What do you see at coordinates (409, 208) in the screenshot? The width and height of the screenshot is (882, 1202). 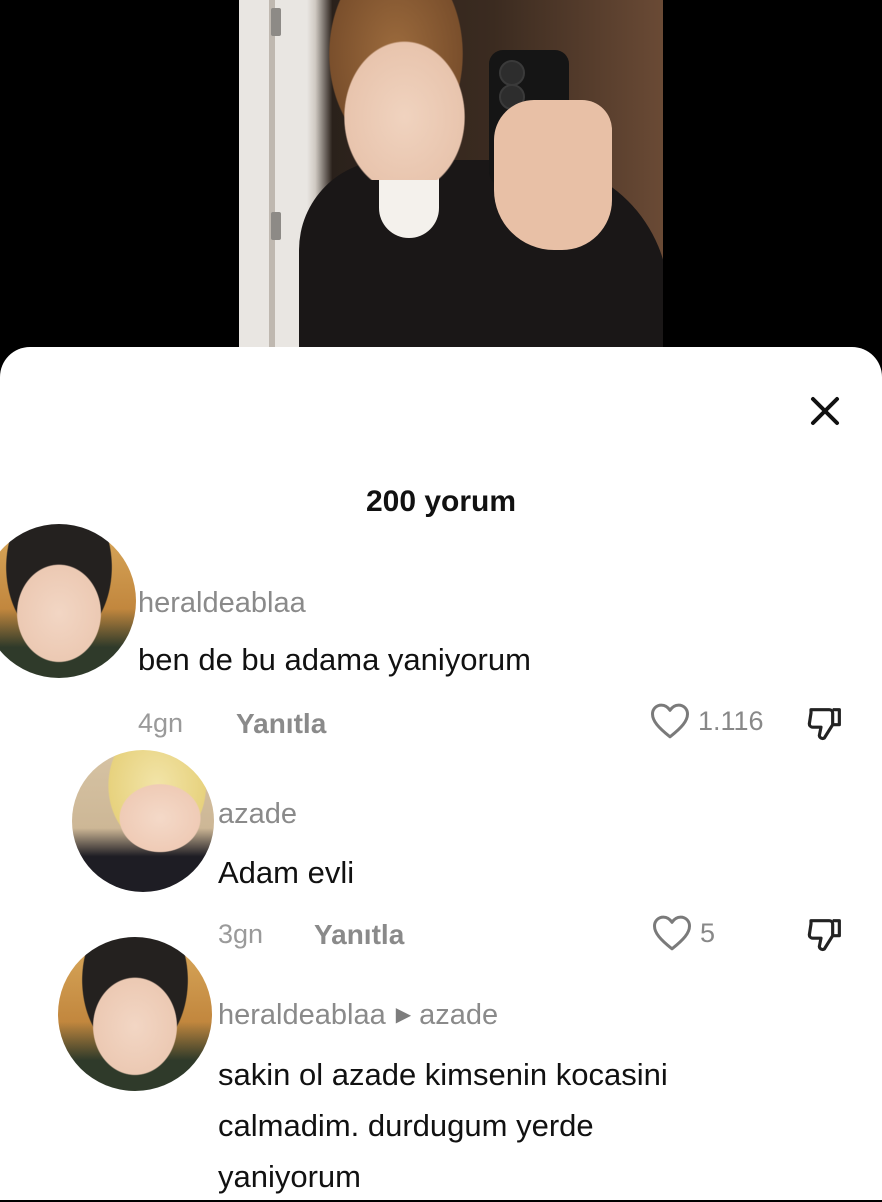 I see `shirt-collar` at bounding box center [409, 208].